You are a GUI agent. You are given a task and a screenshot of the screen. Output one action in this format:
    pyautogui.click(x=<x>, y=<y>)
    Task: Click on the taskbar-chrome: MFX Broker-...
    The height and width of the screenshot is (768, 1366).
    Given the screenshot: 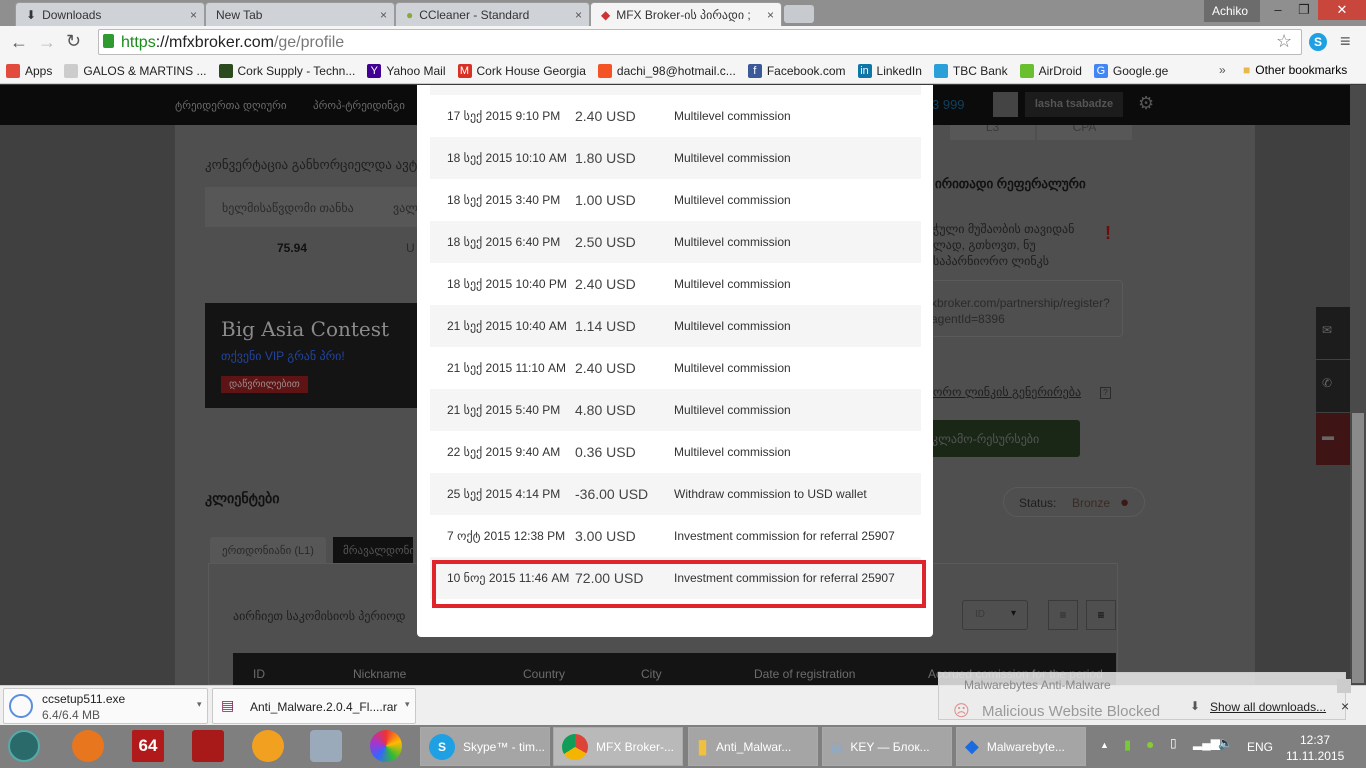 What is the action you would take?
    pyautogui.click(x=618, y=746)
    